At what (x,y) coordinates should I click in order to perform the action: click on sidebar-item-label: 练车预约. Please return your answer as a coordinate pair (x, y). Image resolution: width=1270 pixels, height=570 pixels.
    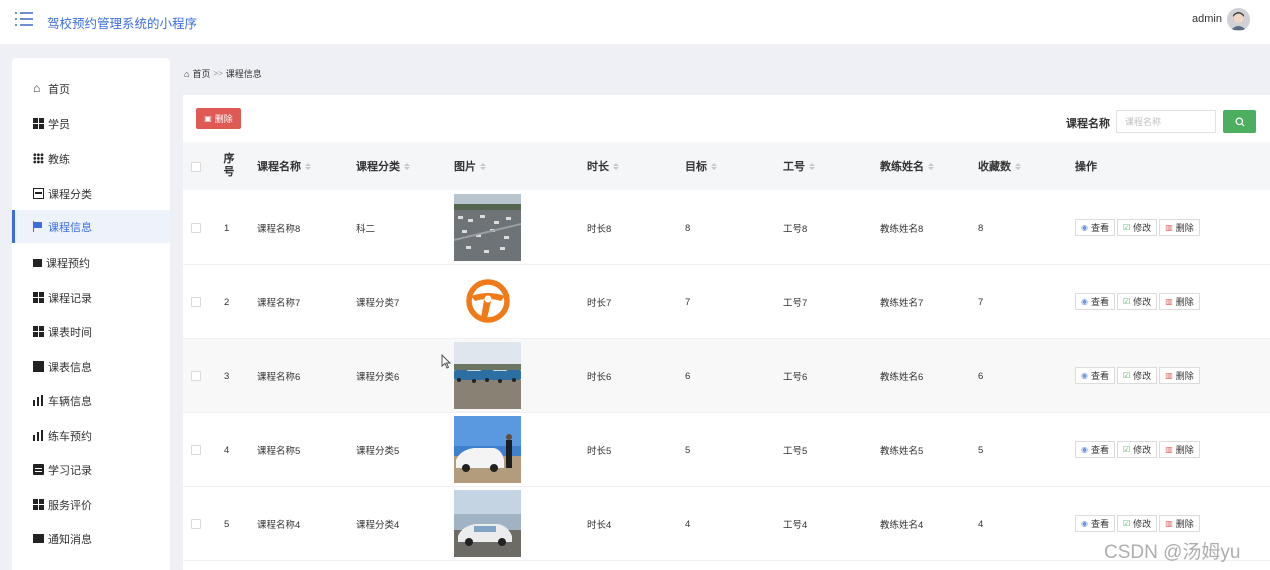
    Looking at the image, I should click on (70, 436).